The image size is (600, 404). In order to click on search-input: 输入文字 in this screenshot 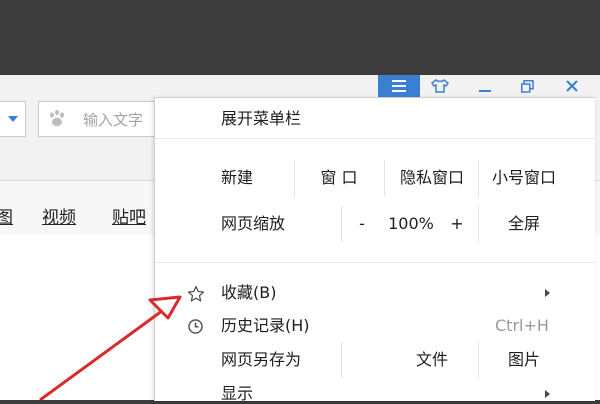, I will do `click(103, 119)`.